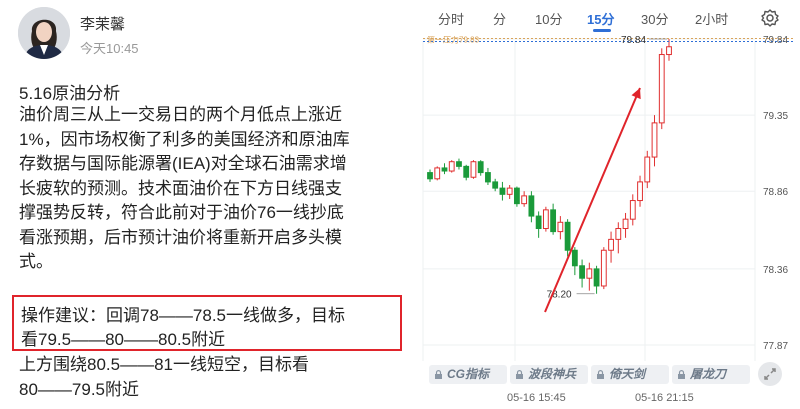 Image resolution: width=800 pixels, height=409 pixels. Describe the element at coordinates (711, 18) in the screenshot. I see `tab-2hour: 2小时` at that location.